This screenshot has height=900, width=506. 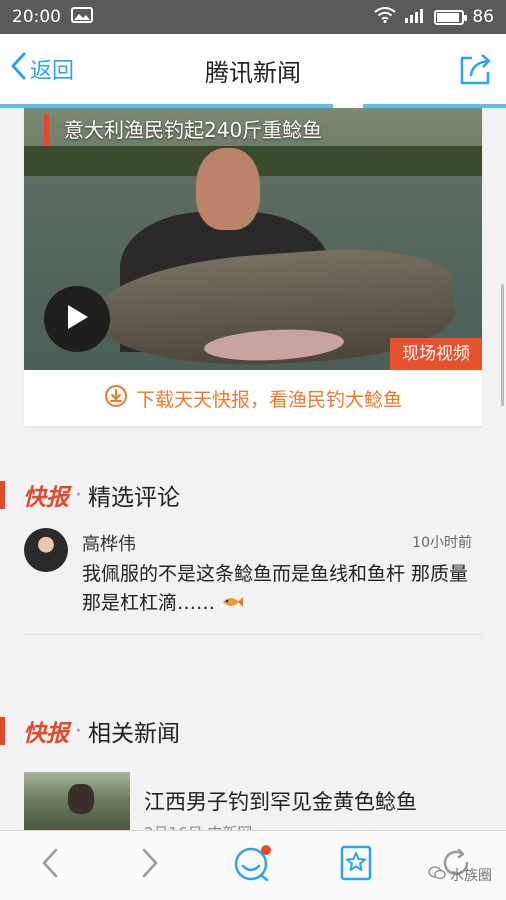 I want to click on favorite-button, so click(x=356, y=865).